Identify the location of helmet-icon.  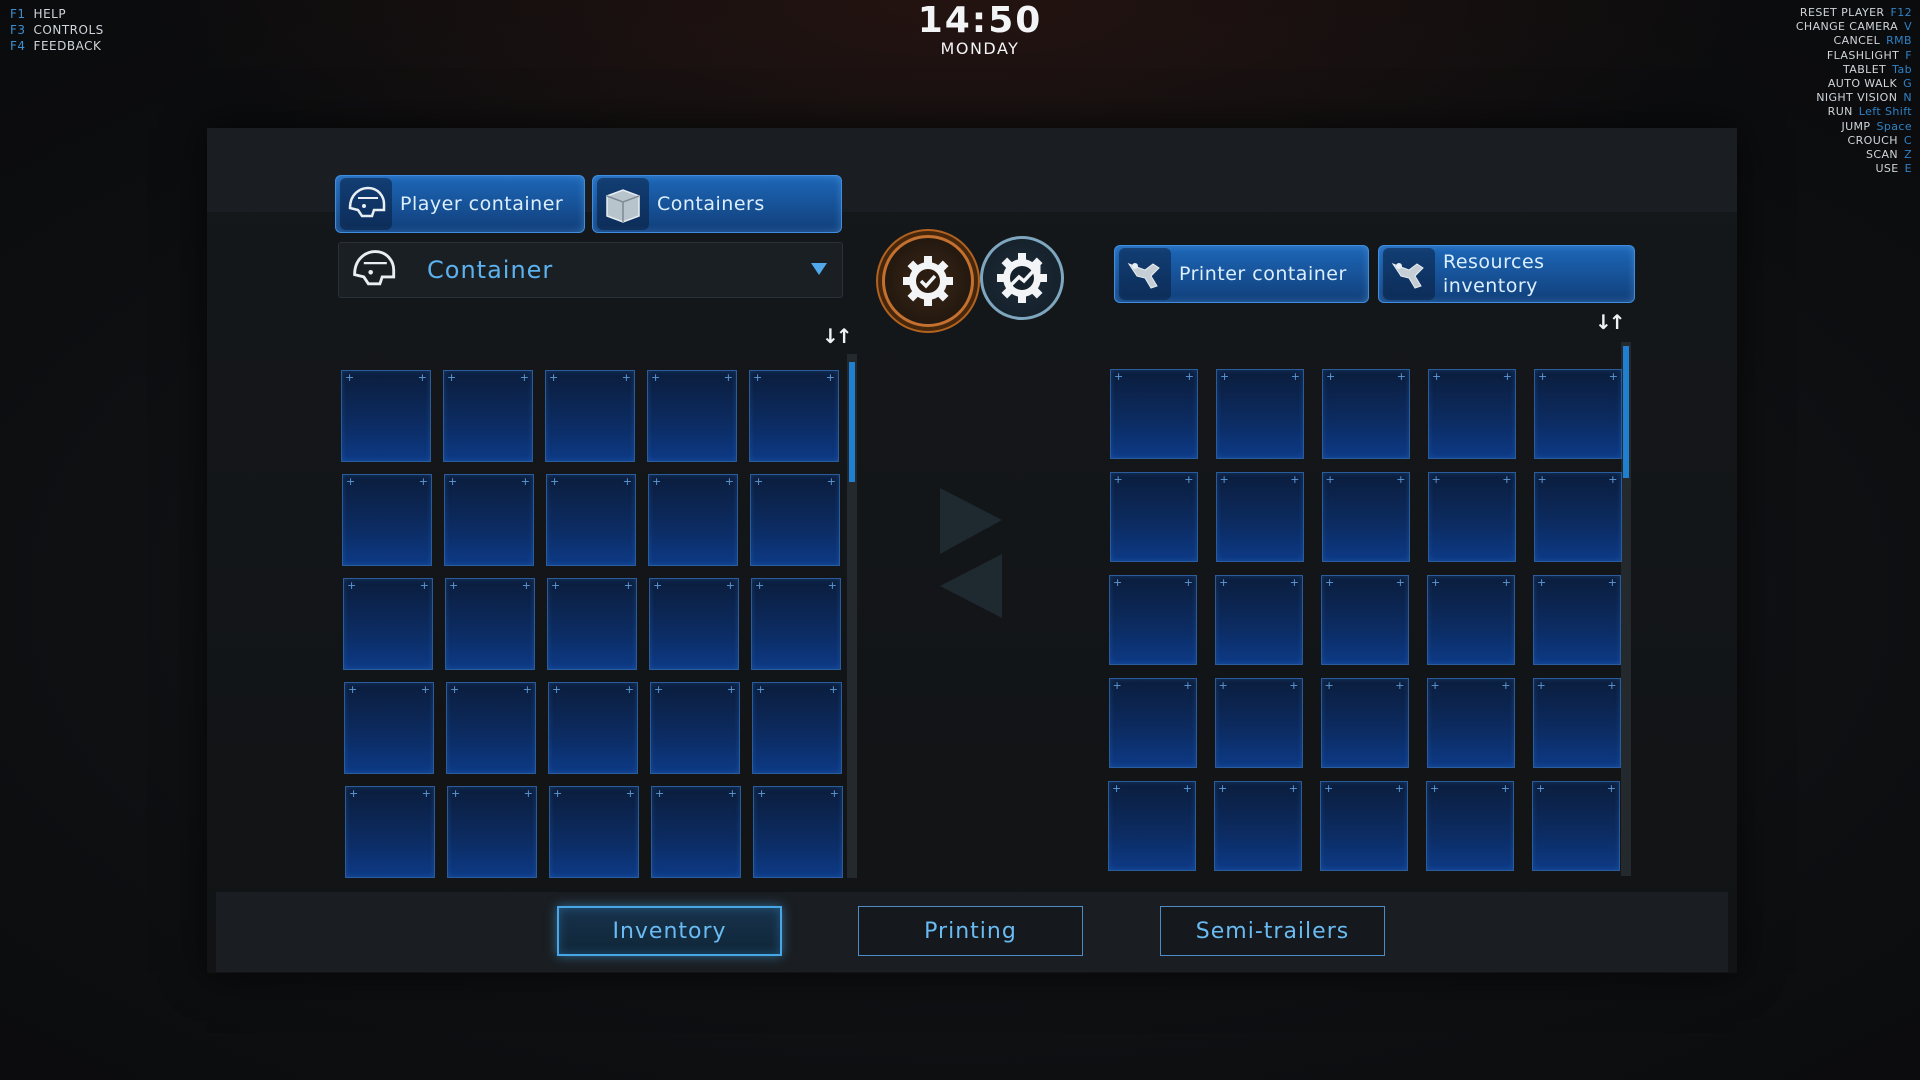
(366, 204).